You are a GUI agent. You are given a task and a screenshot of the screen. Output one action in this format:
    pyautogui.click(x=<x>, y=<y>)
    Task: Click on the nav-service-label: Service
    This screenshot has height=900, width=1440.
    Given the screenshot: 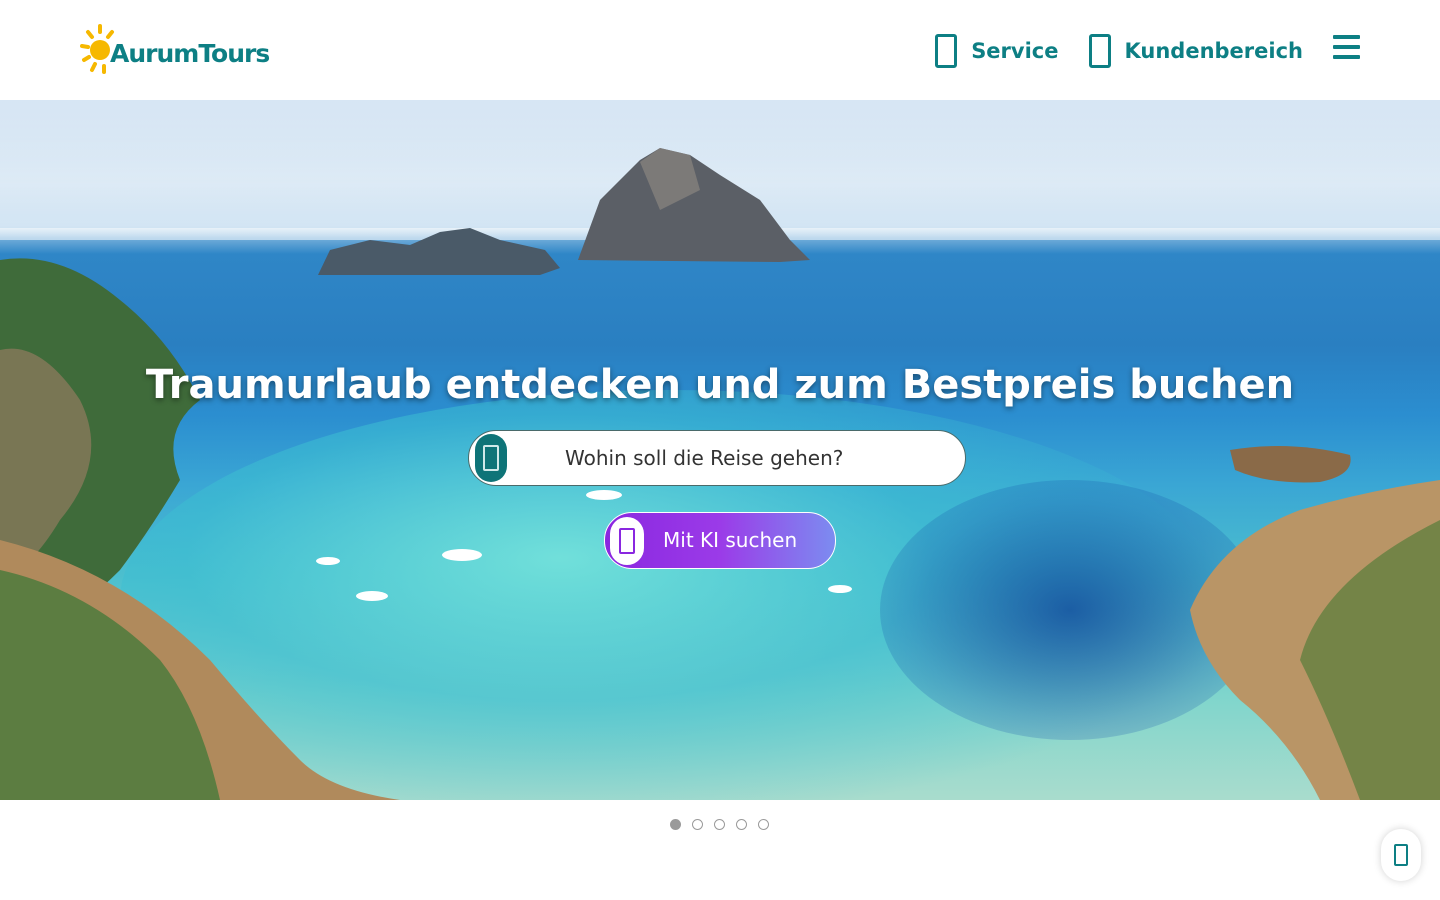 What is the action you would take?
    pyautogui.click(x=1015, y=51)
    